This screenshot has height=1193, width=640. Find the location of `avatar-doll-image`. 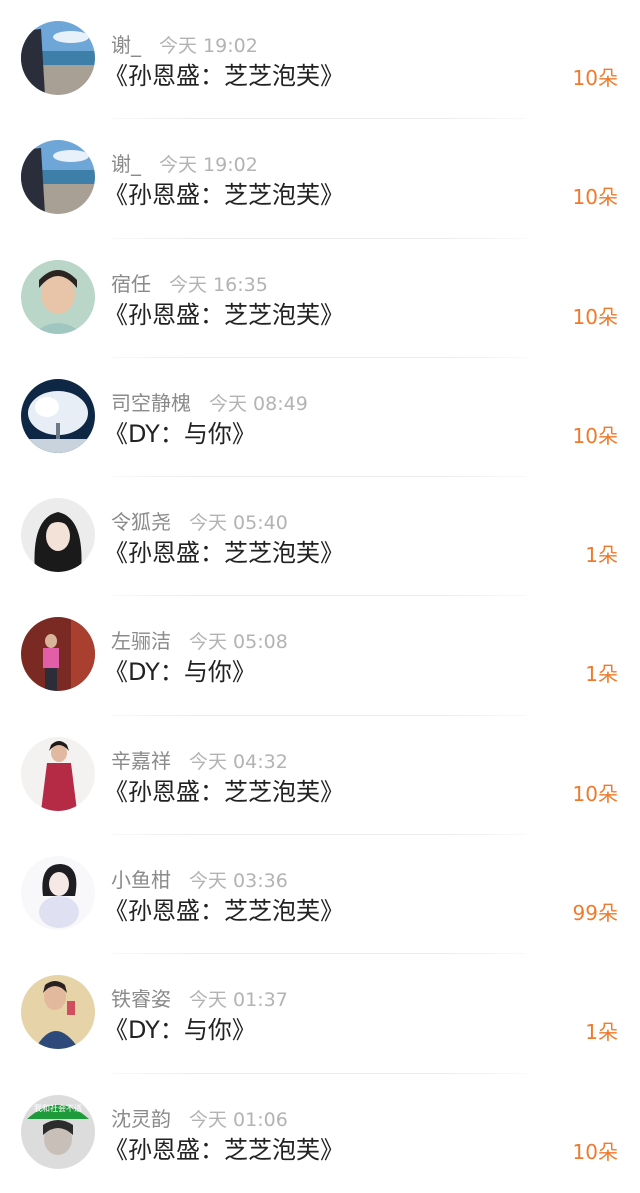

avatar-doll-image is located at coordinates (58, 893).